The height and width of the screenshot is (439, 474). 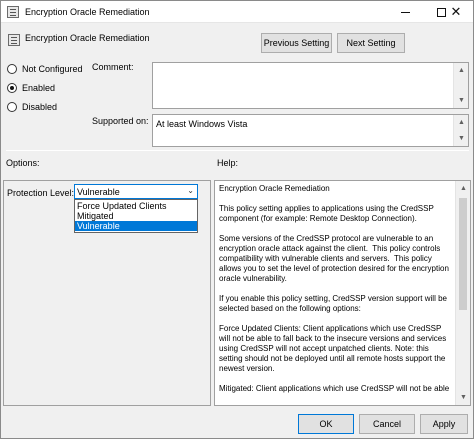 I want to click on radio-disabled: Disabled, so click(x=32, y=107).